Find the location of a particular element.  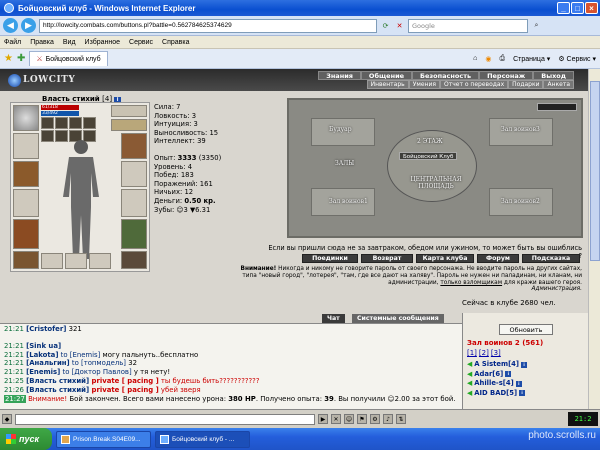

home-icon: ⌂ is located at coordinates (475, 58).